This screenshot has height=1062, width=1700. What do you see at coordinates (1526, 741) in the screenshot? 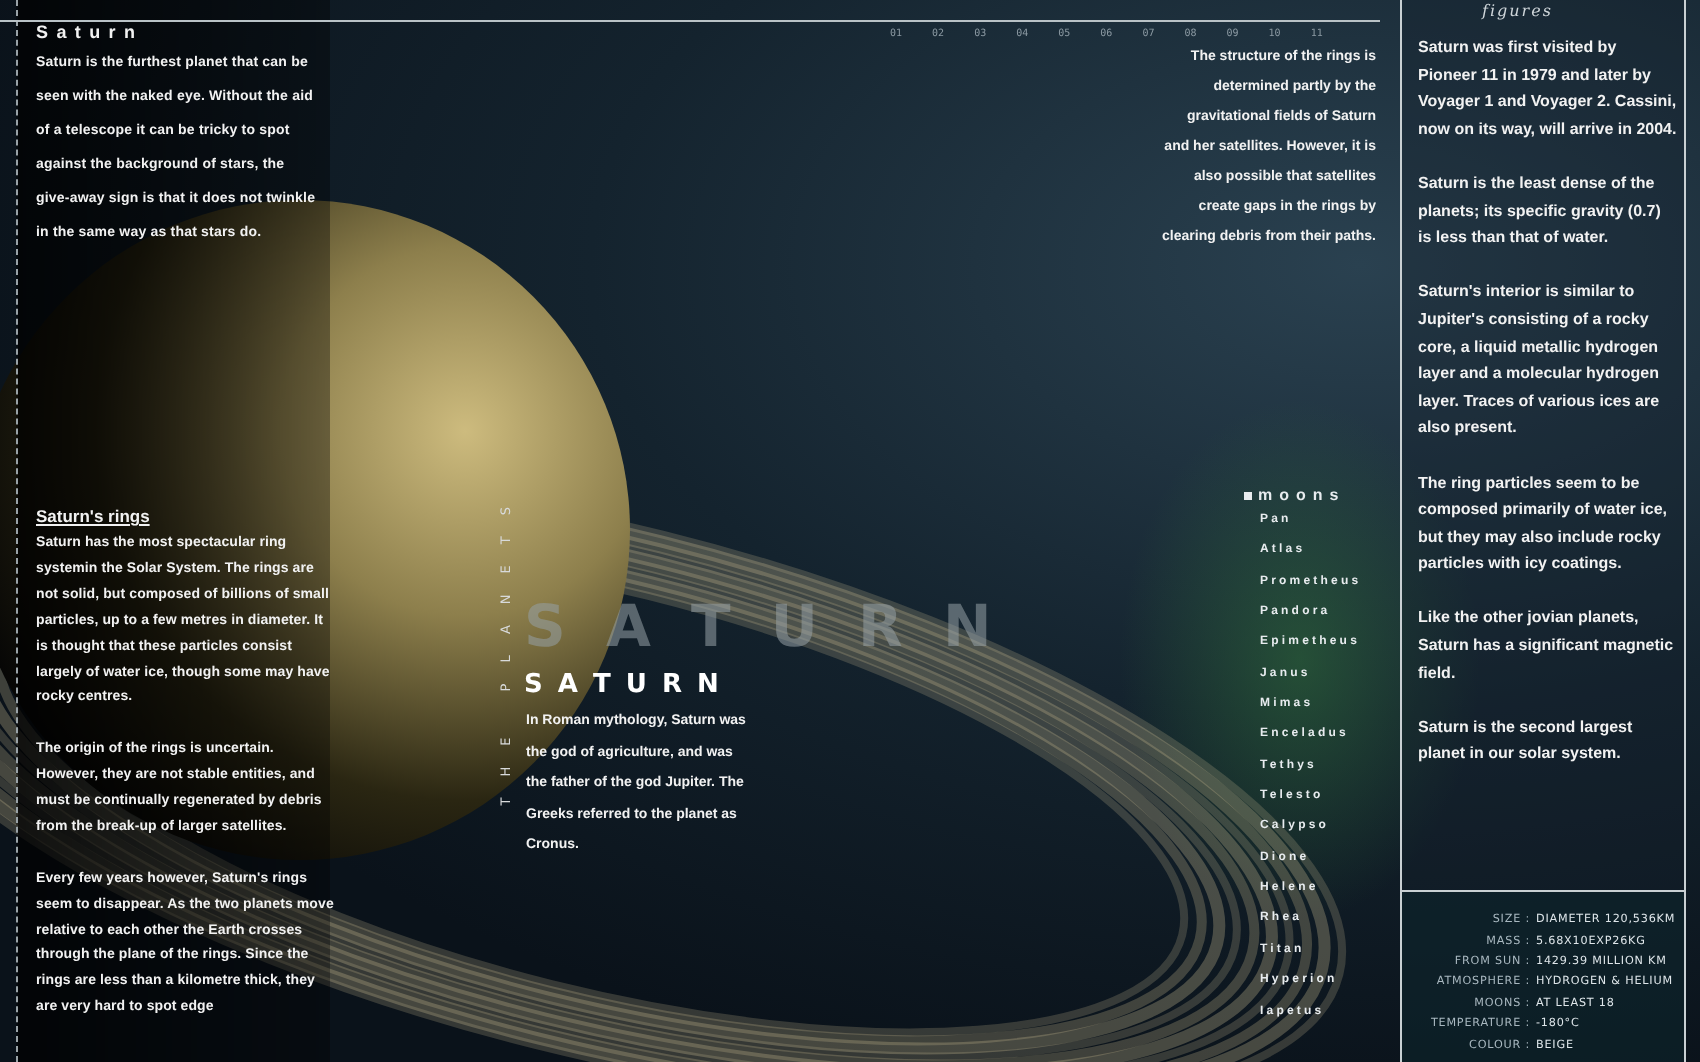
I see `fact-paragraph: Saturn is the second largest planet in our solar system.` at bounding box center [1526, 741].